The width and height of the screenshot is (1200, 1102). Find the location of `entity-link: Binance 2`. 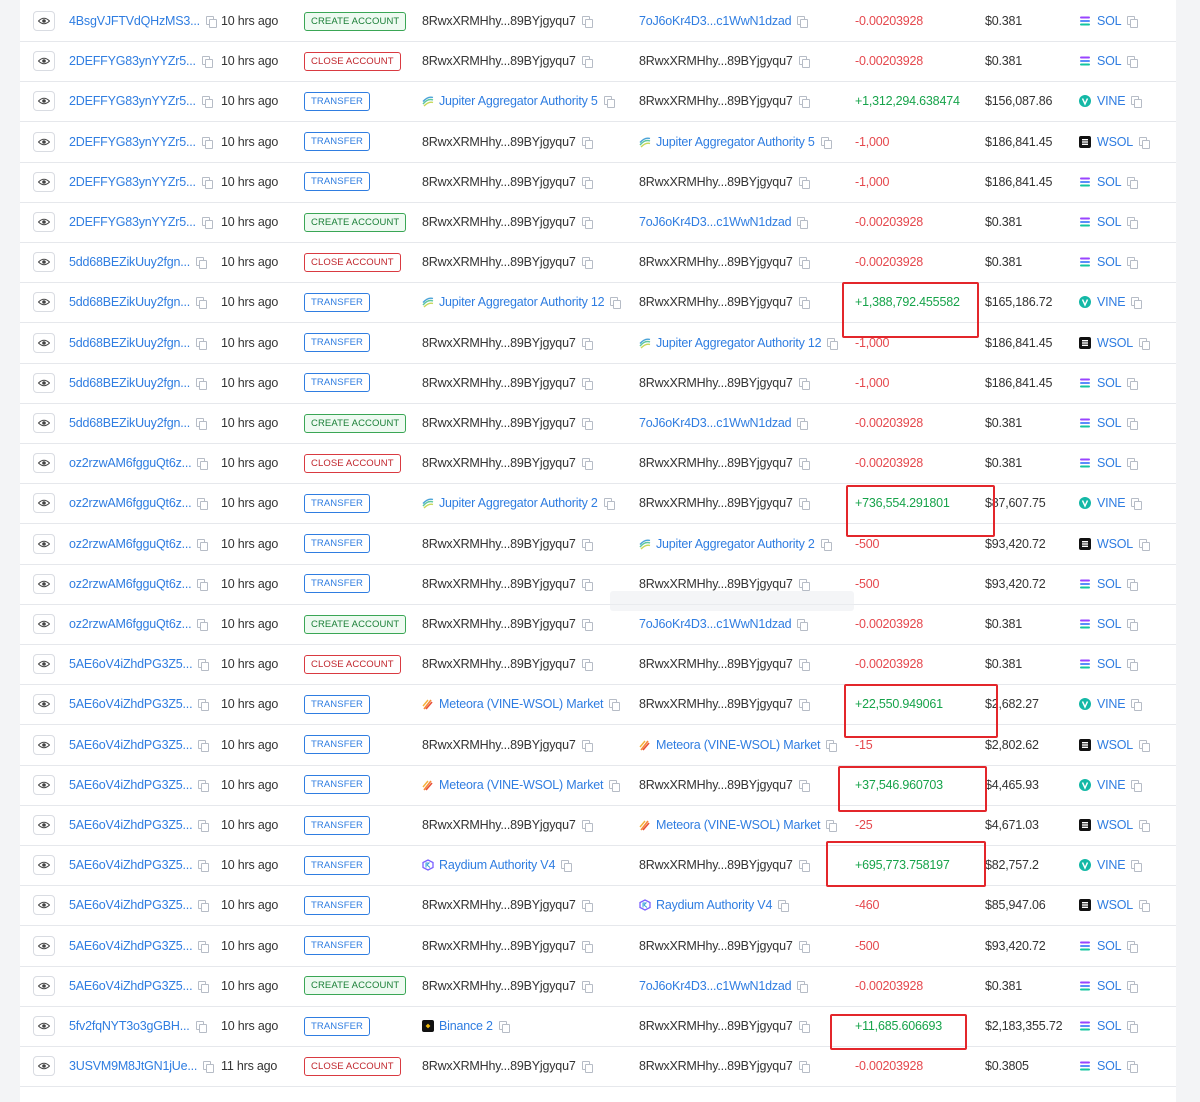

entity-link: Binance 2 is located at coordinates (466, 1026).